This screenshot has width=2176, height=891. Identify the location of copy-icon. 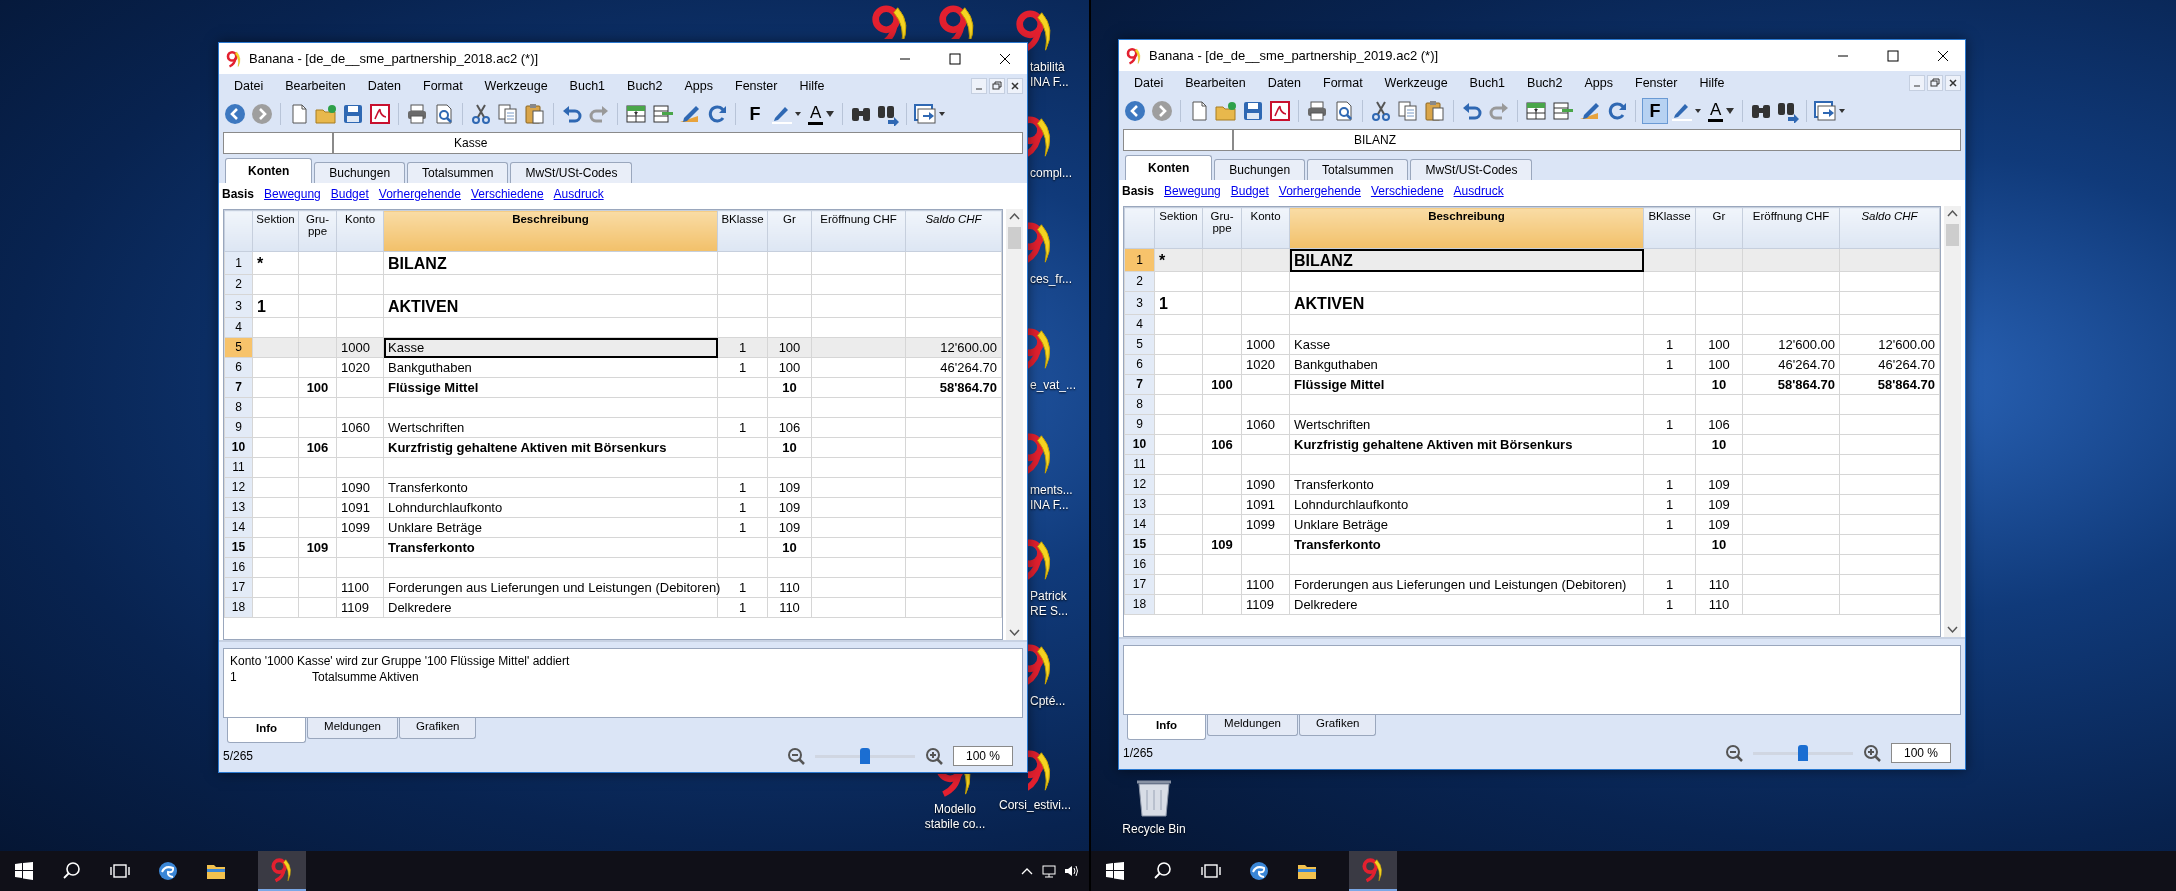
(1408, 111).